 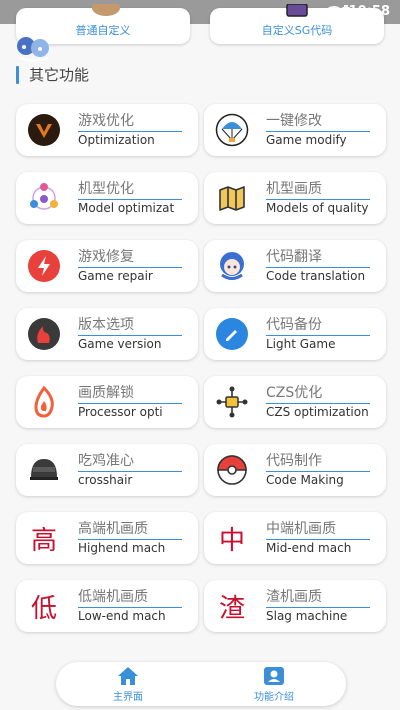 What do you see at coordinates (130, 394) in the screenshot?
I see `card-title: 画质解锁` at bounding box center [130, 394].